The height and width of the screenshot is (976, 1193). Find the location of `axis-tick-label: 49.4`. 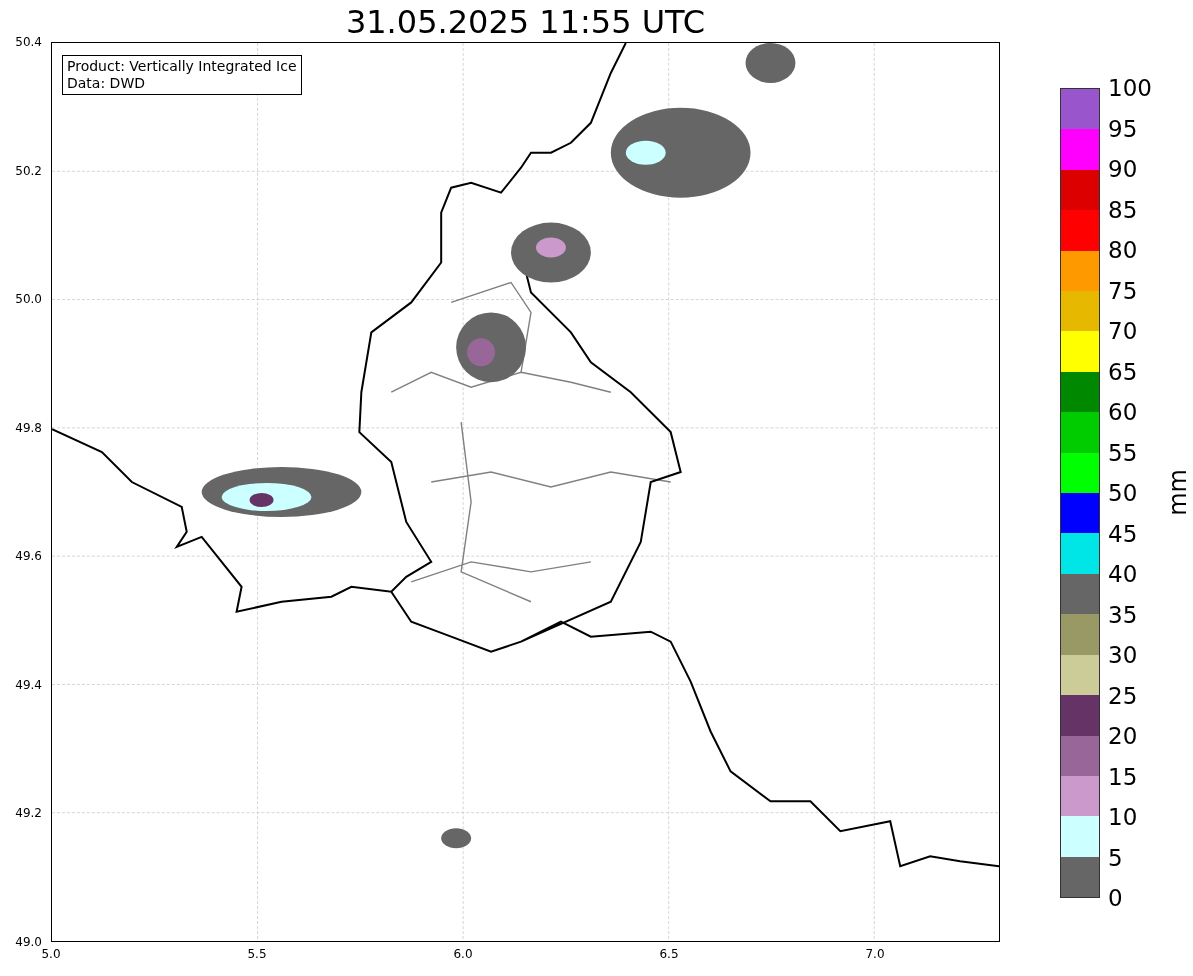

axis-tick-label: 49.4 is located at coordinates (28, 684).